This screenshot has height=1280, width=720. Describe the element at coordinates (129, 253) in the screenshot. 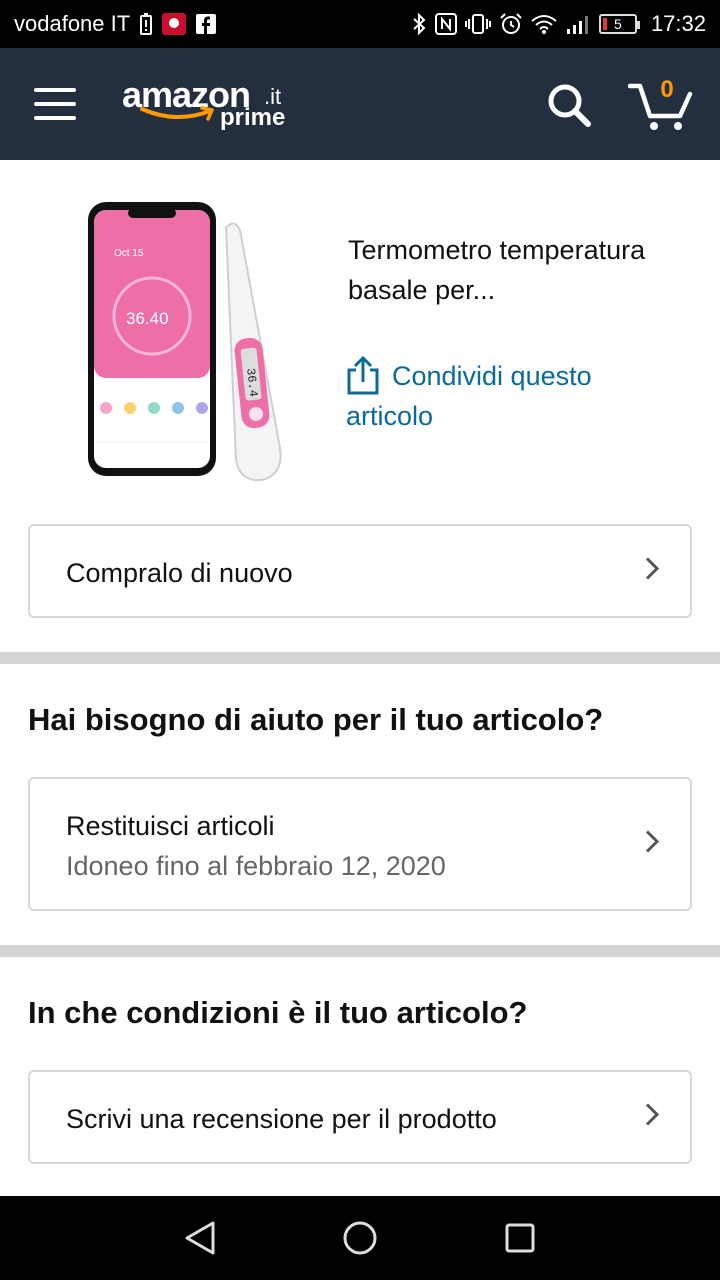

I see `image-date-text: Oct 15` at that location.